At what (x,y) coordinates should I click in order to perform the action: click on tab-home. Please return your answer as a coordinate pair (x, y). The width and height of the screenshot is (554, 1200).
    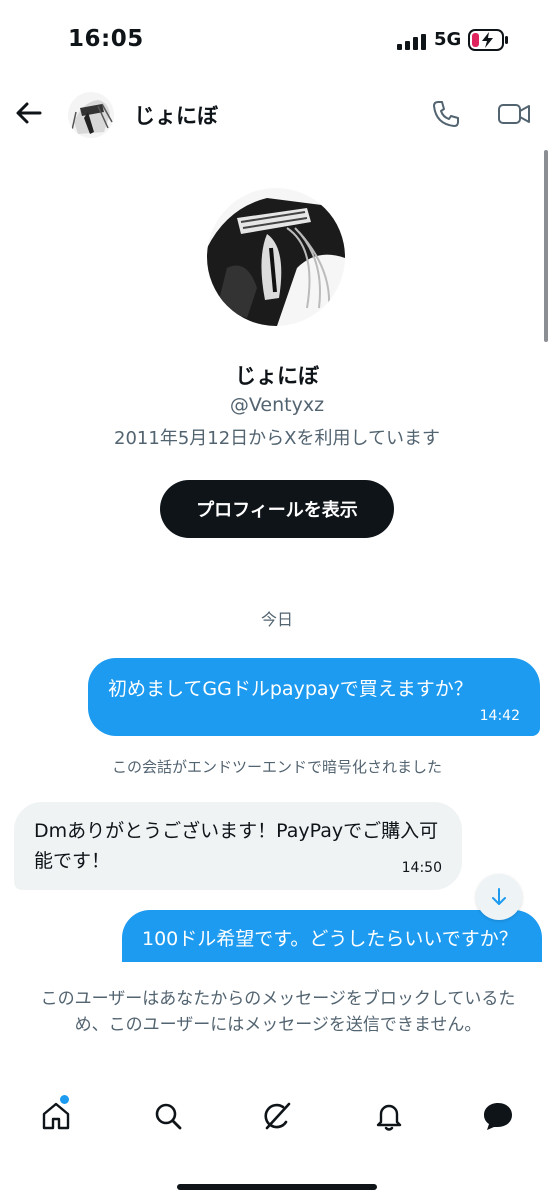
    Looking at the image, I should click on (56, 1116).